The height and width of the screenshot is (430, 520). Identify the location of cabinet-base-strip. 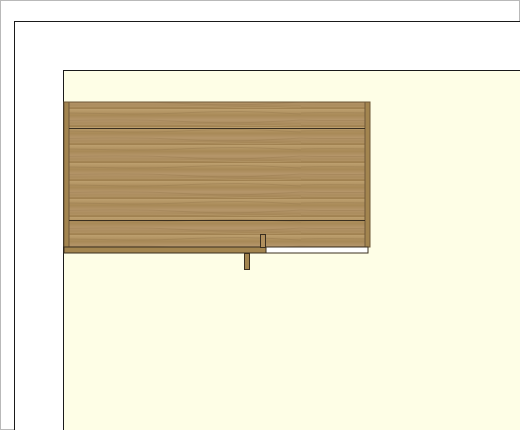
(165, 250).